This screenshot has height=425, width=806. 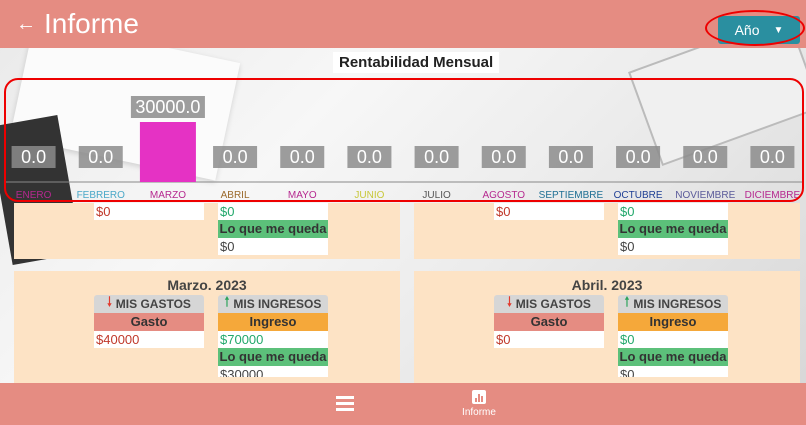 I want to click on year-button-label: Año, so click(x=747, y=30).